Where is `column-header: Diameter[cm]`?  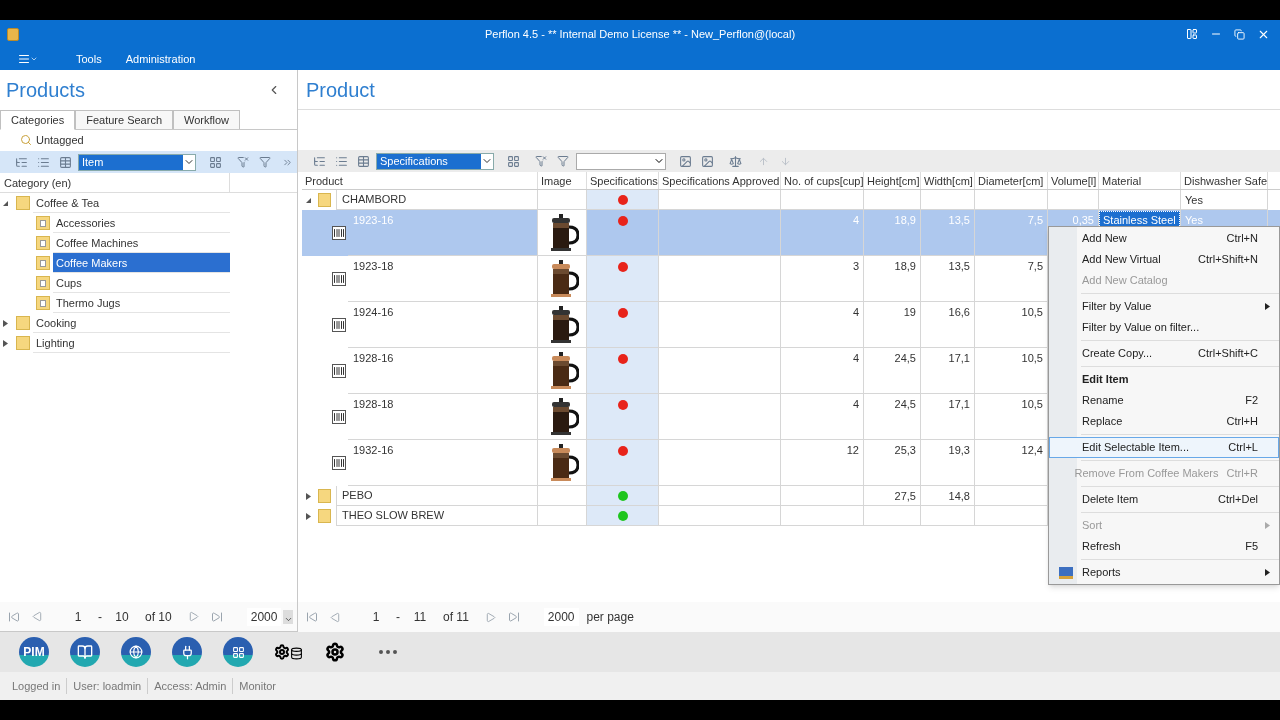
column-header: Diameter[cm] is located at coordinates (1011, 180).